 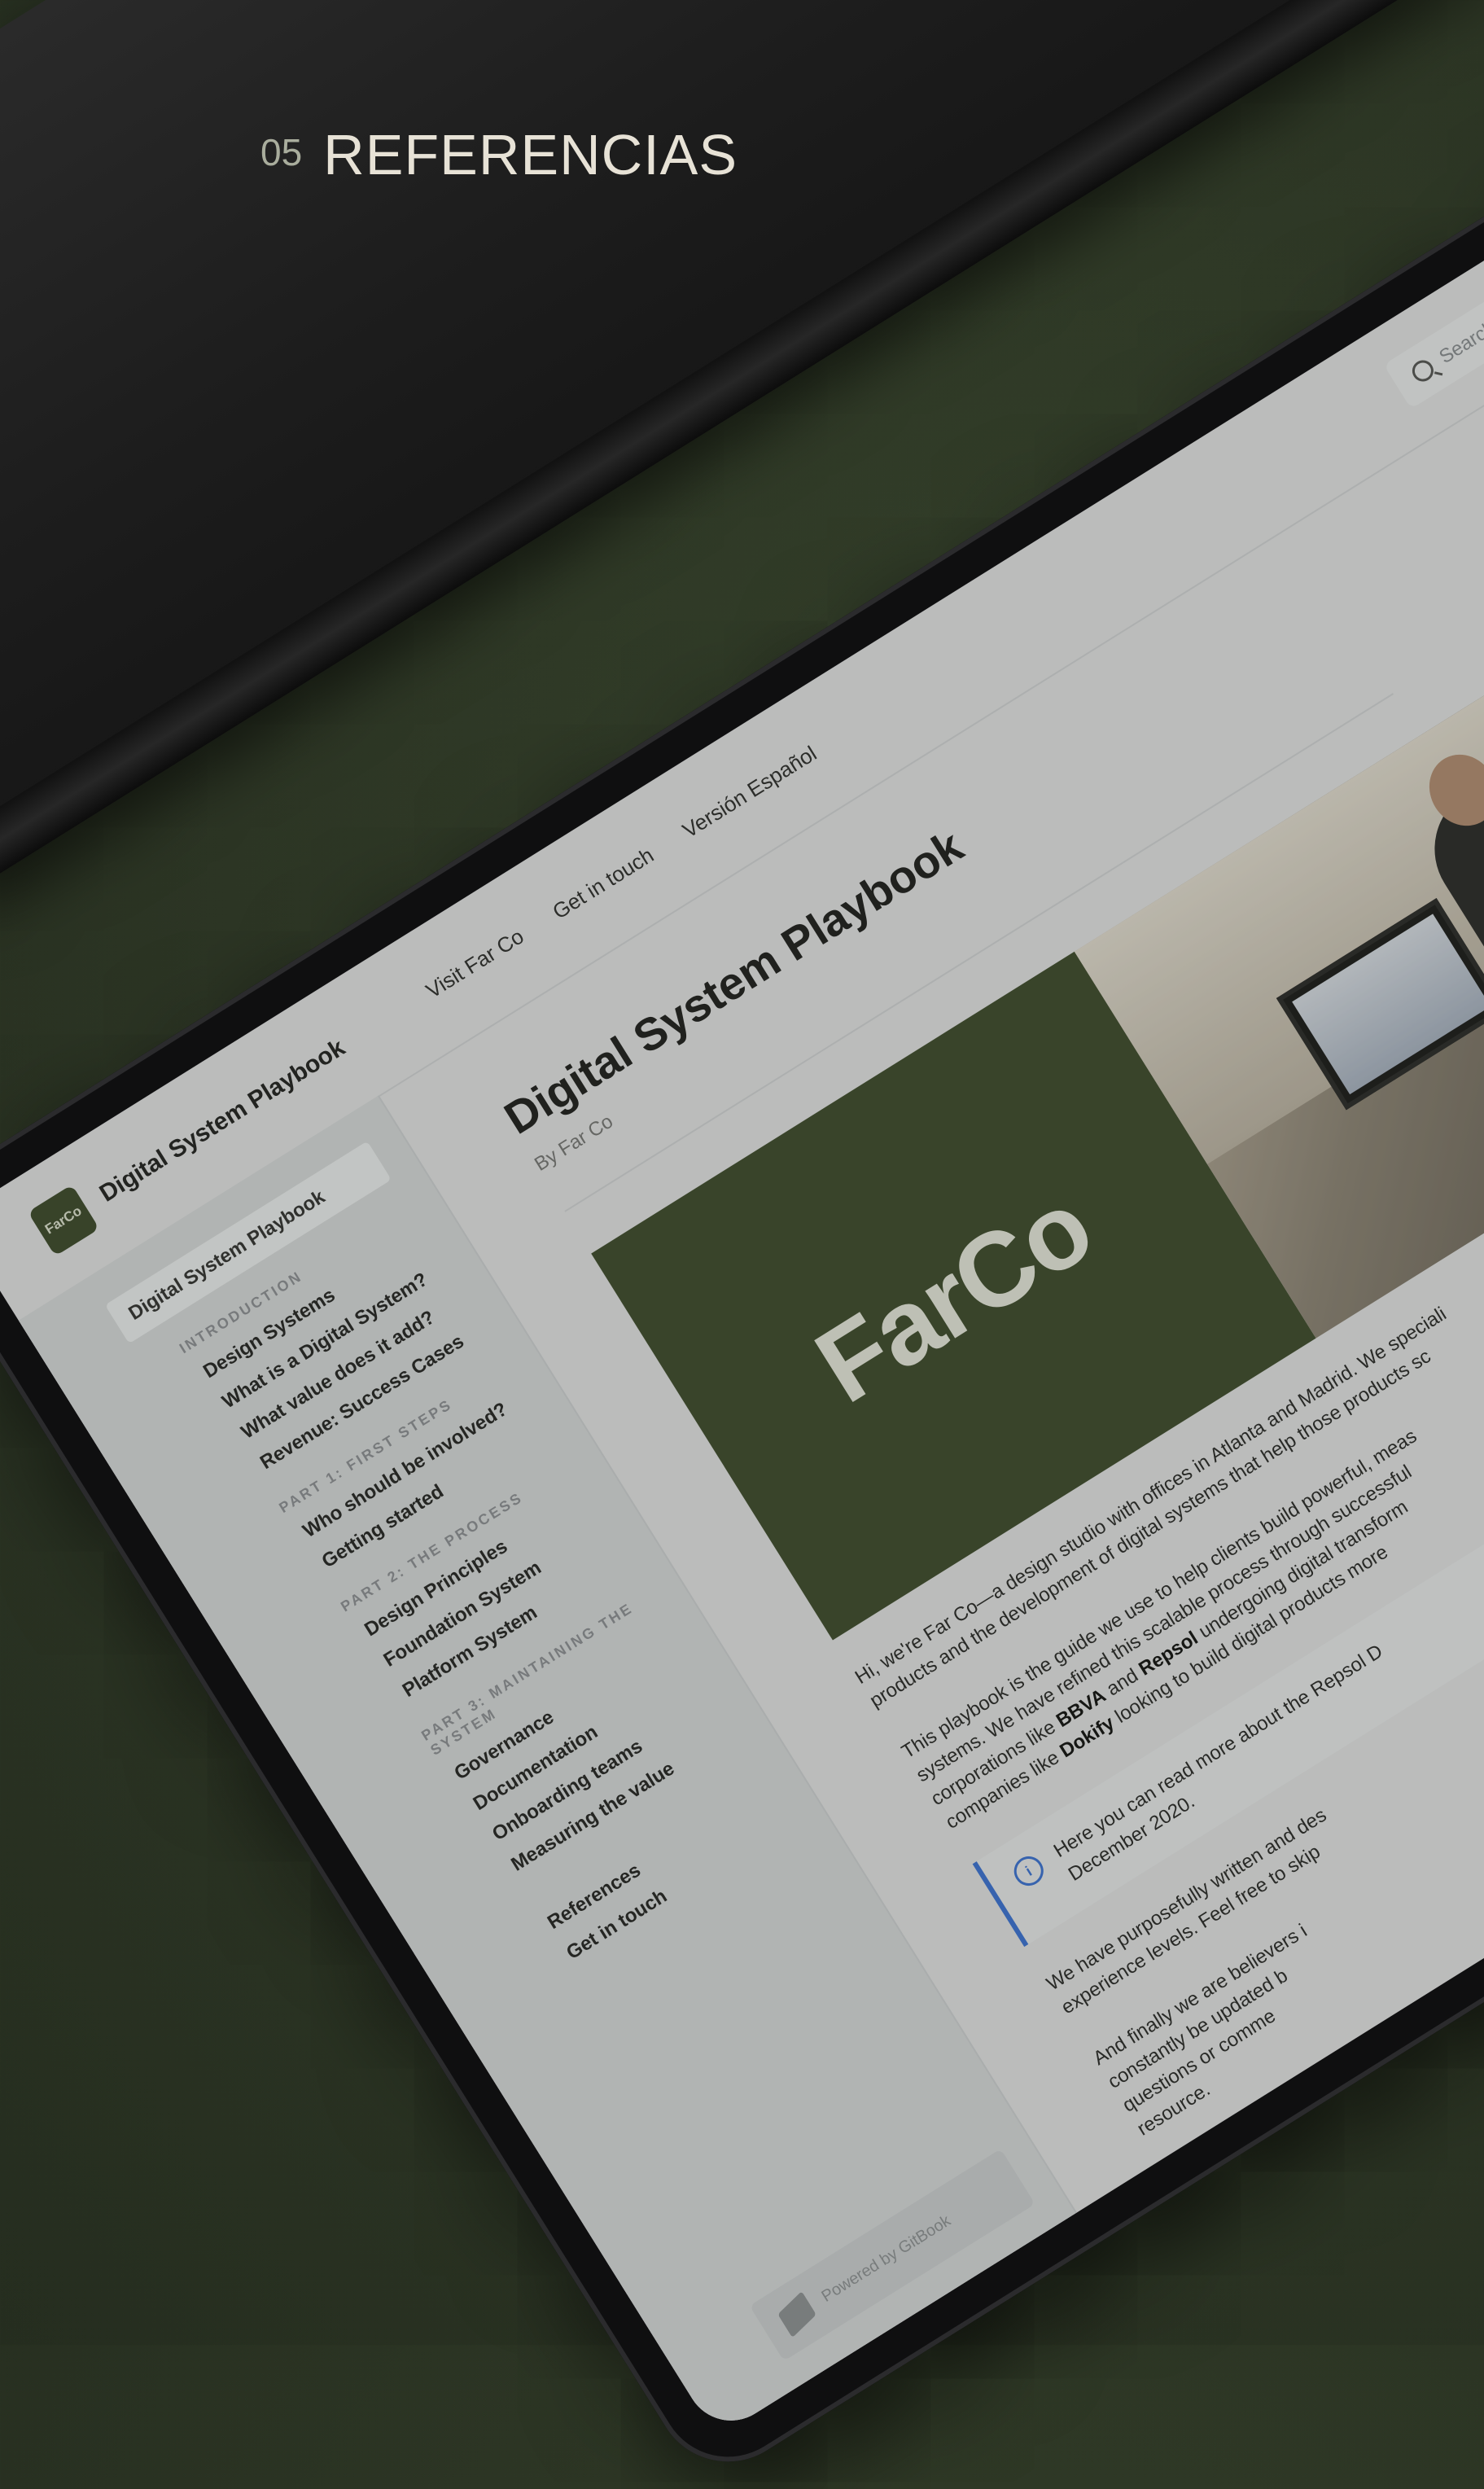 What do you see at coordinates (1423, 371) in the screenshot?
I see `search-icon` at bounding box center [1423, 371].